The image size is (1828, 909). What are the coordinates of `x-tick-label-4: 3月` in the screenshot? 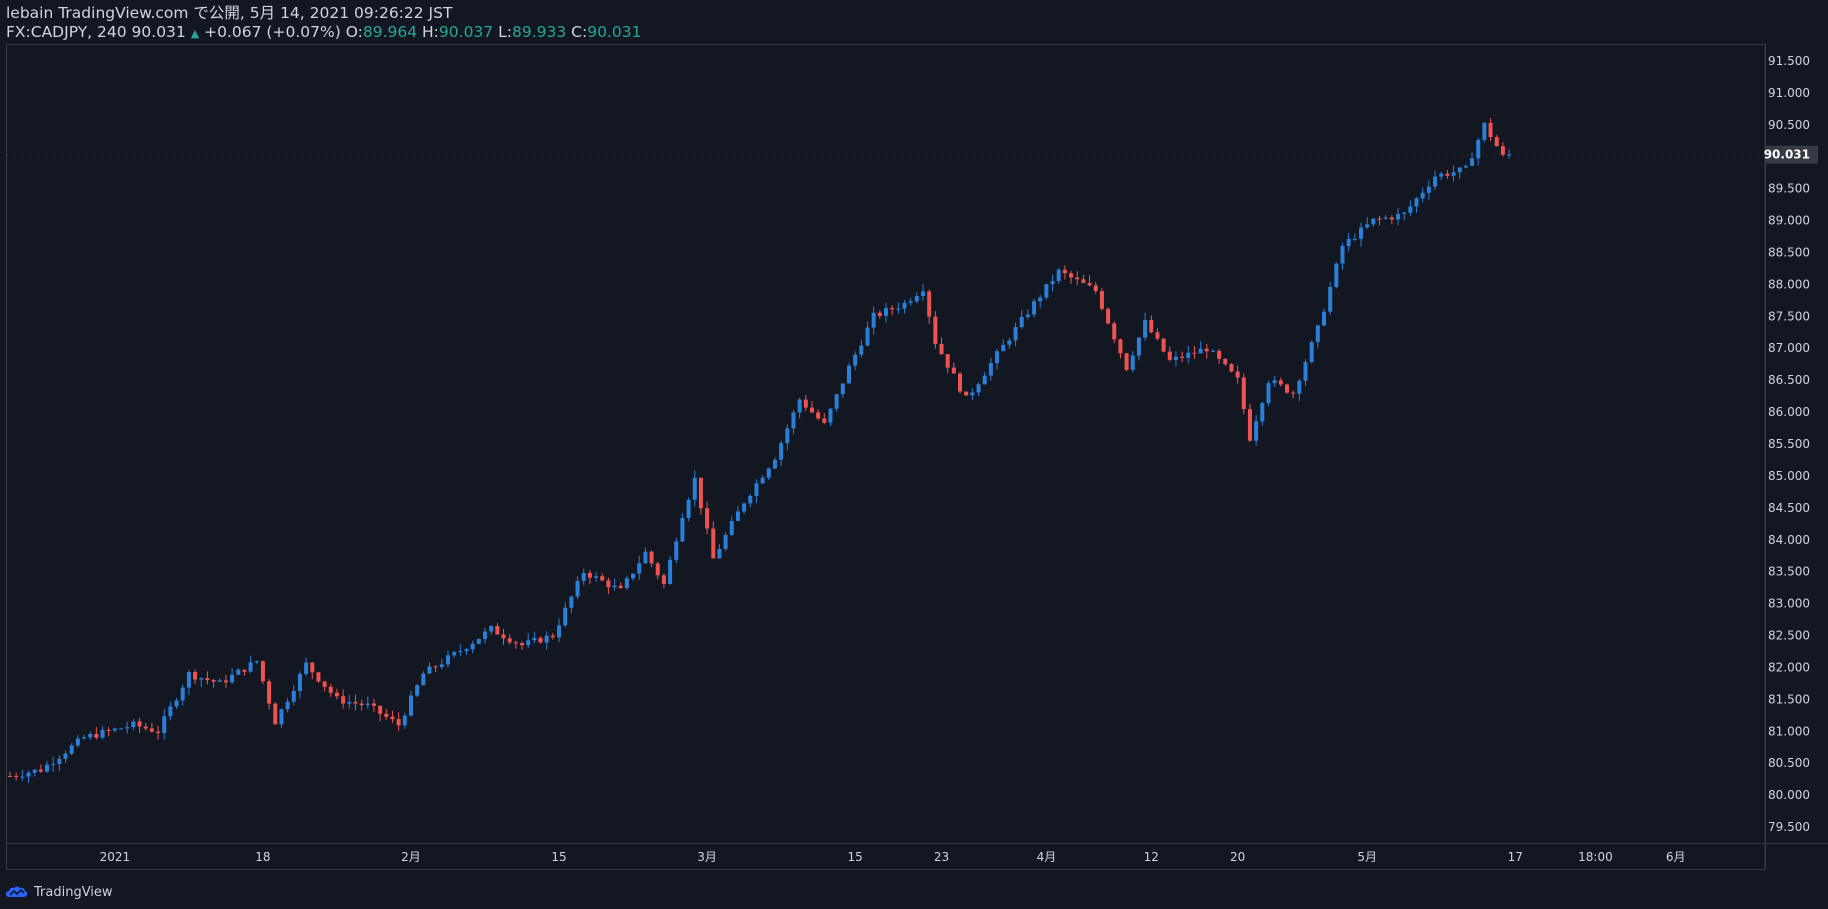 It's located at (707, 857).